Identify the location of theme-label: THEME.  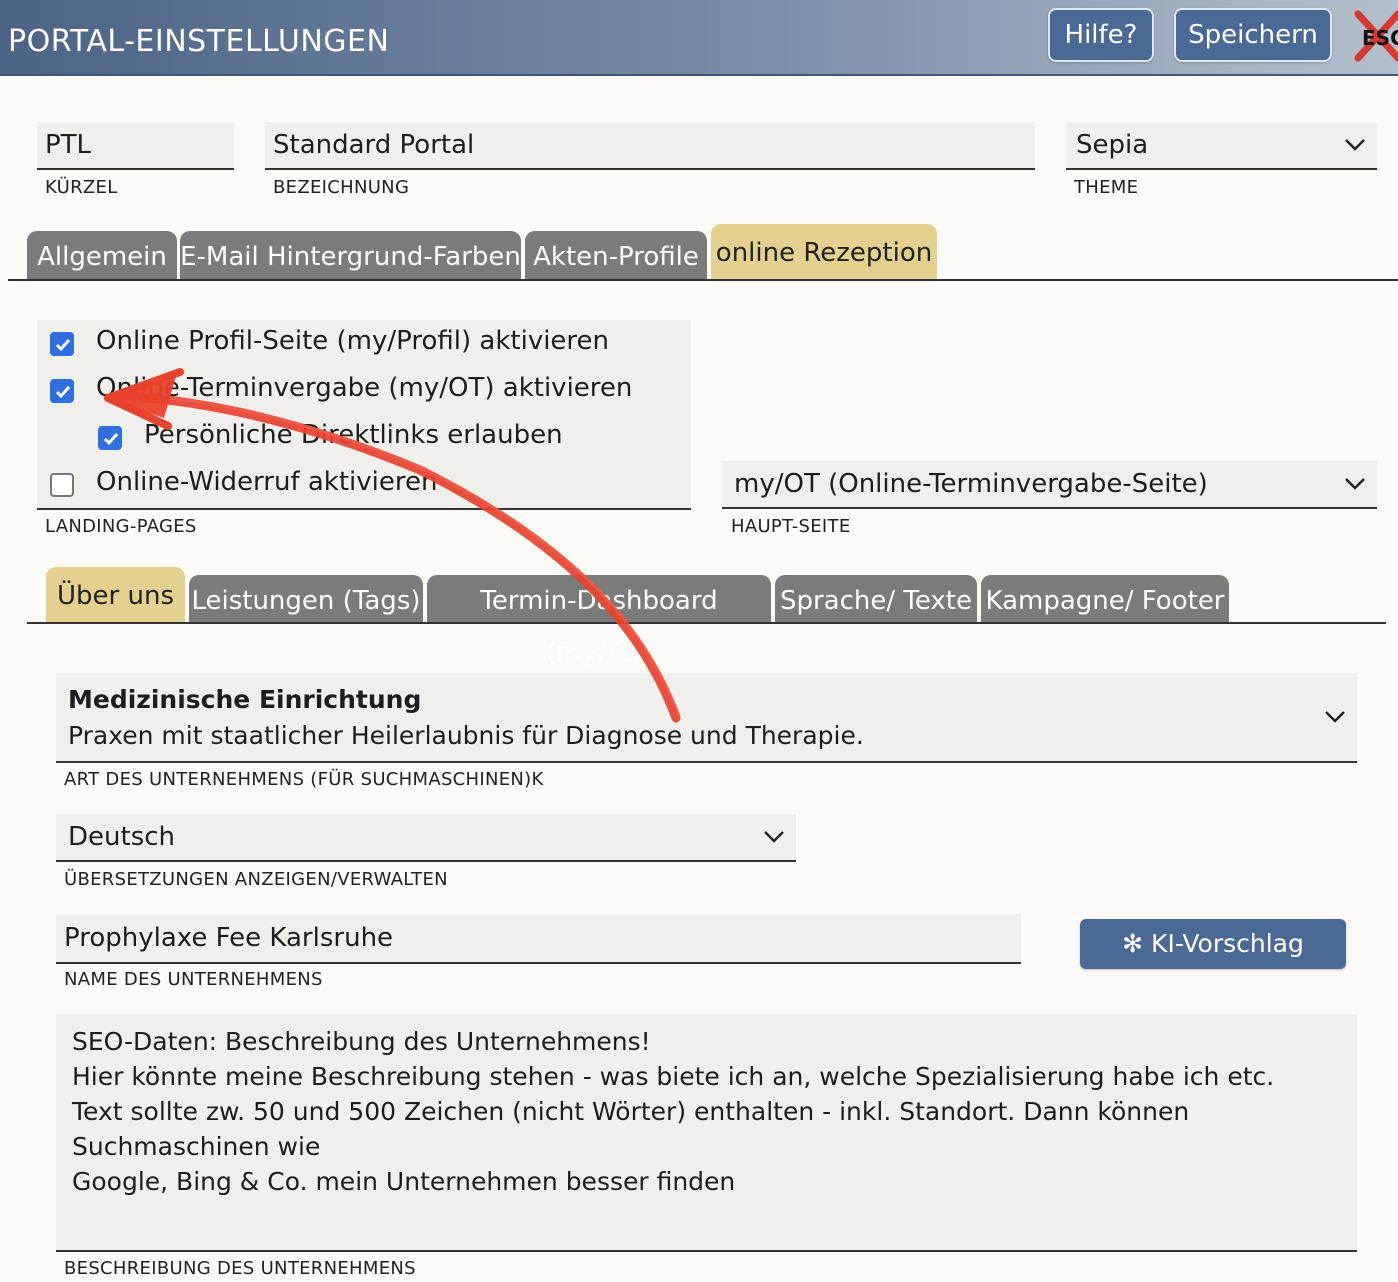
(1106, 187).